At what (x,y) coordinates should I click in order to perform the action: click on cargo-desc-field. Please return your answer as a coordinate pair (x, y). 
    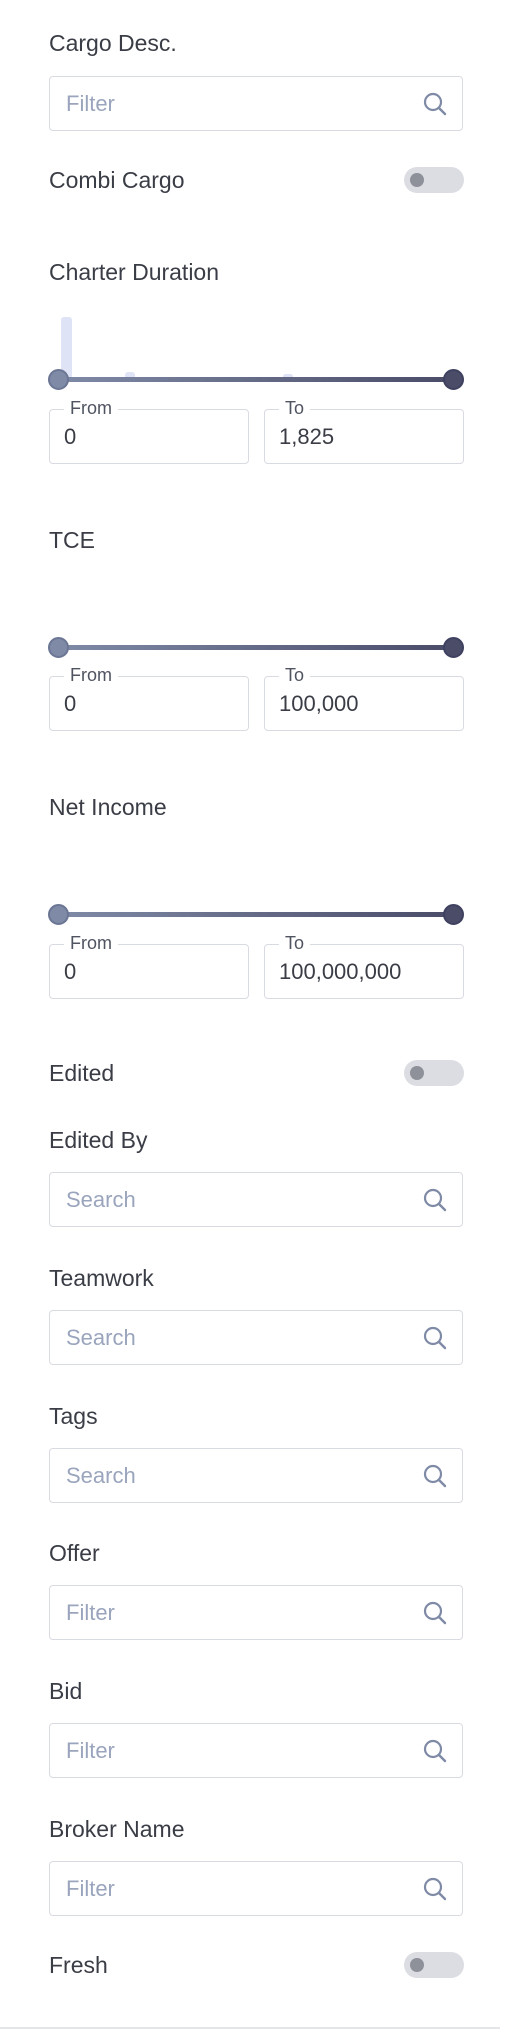
    Looking at the image, I should click on (256, 103).